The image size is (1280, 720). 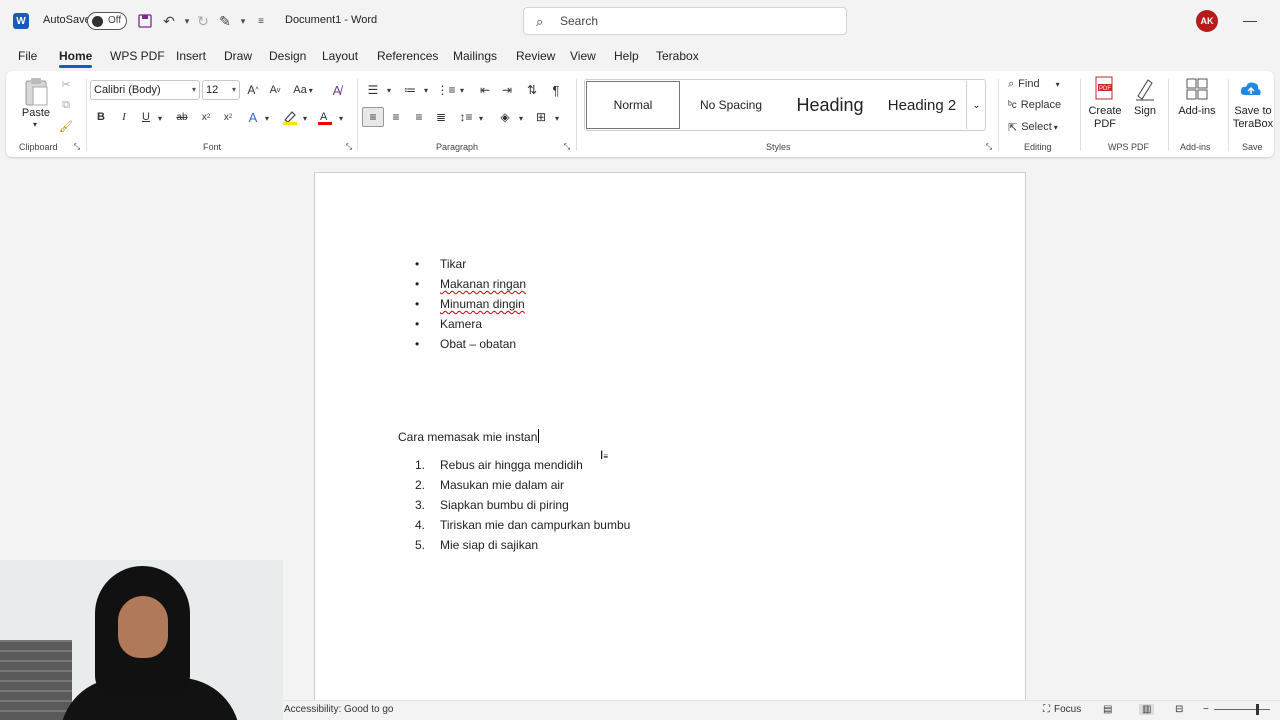 I want to click on editing-group-label: Editing, so click(x=1038, y=147).